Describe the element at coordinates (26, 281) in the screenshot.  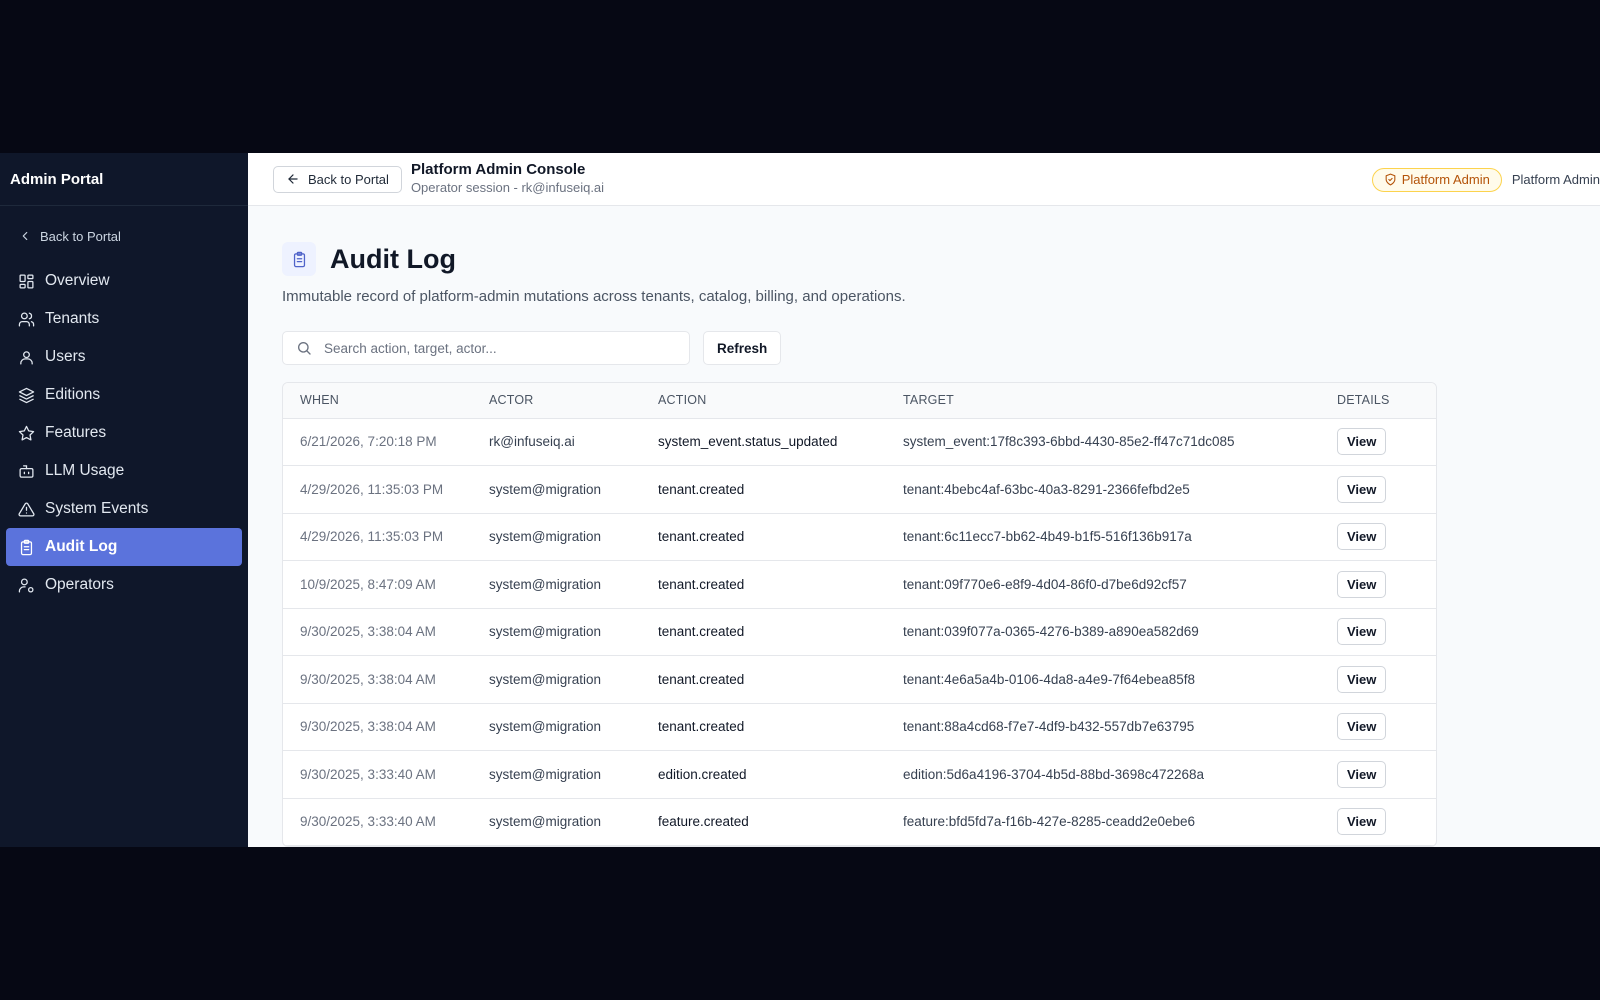
I see `dashboard-icon` at that location.